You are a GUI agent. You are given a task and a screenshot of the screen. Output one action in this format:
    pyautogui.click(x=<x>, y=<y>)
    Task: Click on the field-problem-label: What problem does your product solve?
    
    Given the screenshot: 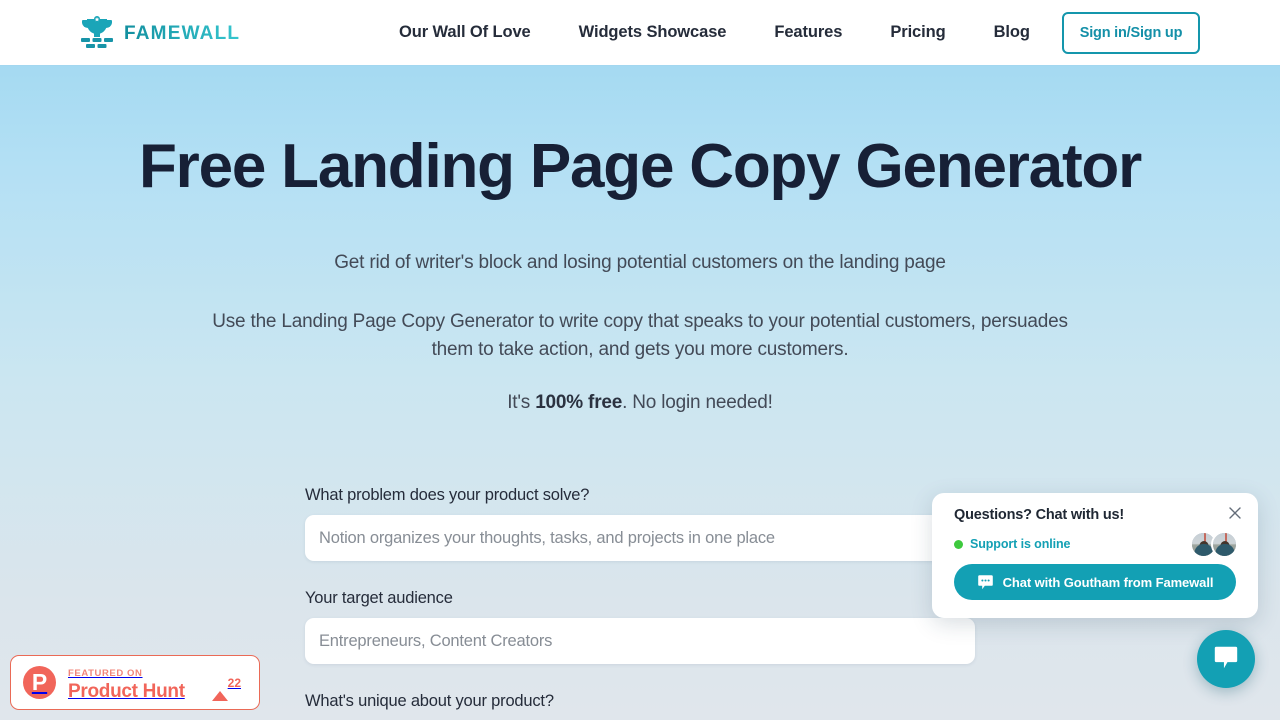 What is the action you would take?
    pyautogui.click(x=447, y=495)
    